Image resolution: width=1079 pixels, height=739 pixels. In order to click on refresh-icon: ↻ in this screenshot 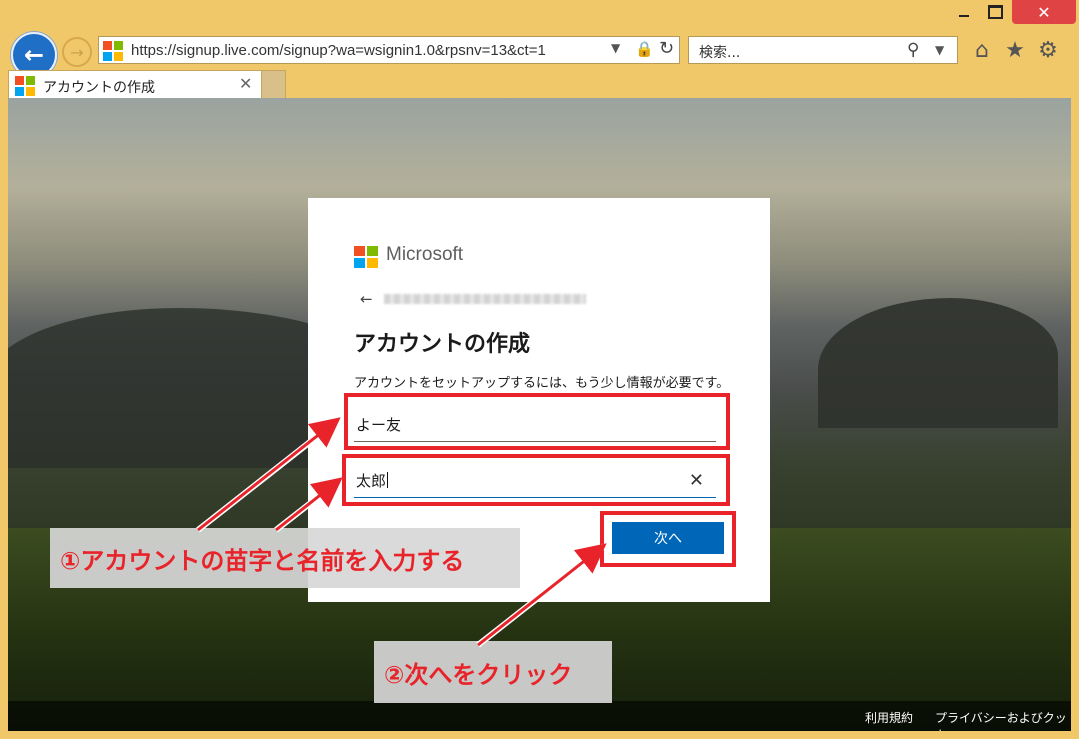, I will do `click(666, 48)`.